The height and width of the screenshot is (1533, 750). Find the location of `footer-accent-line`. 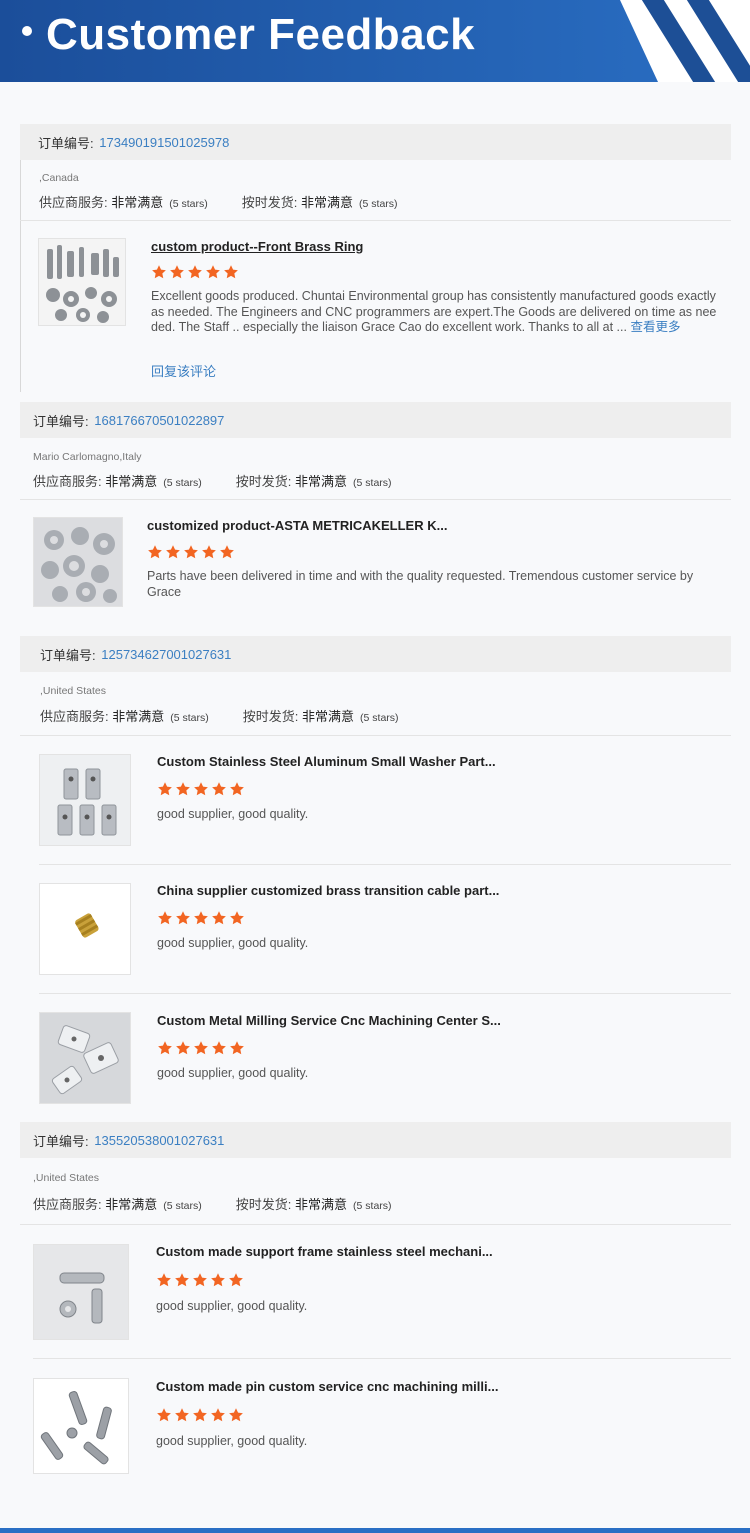

footer-accent-line is located at coordinates (375, 1530).